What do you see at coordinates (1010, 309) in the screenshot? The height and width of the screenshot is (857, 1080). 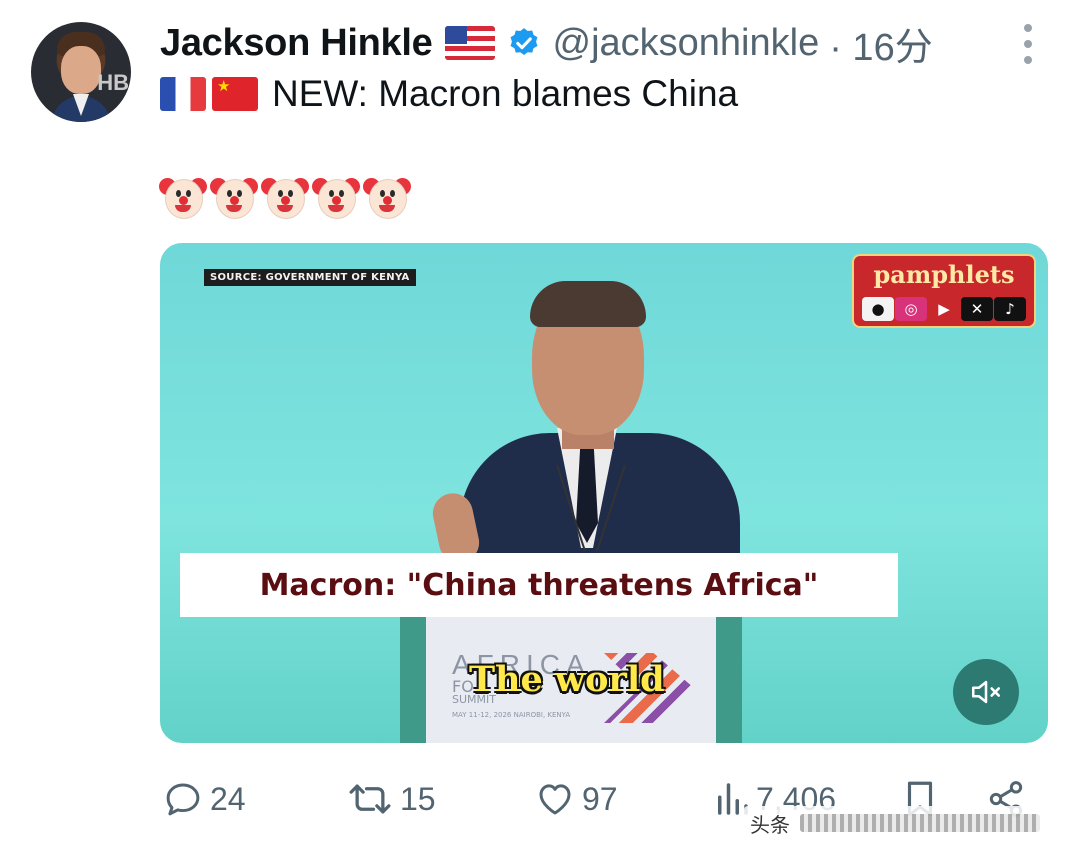 I see `tiktok-icon: ♪` at bounding box center [1010, 309].